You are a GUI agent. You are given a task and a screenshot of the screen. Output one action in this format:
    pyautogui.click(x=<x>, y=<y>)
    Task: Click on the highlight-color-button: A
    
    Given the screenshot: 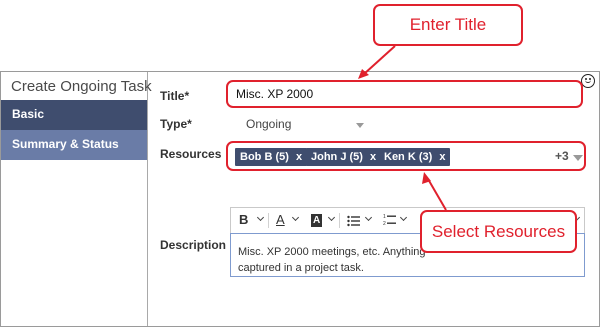 What is the action you would take?
    pyautogui.click(x=317, y=220)
    